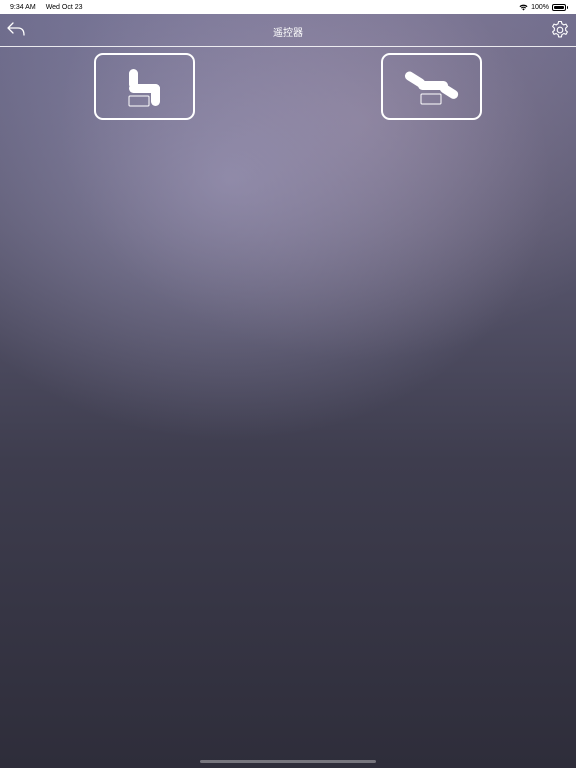 The width and height of the screenshot is (576, 768). Describe the element at coordinates (288, 761) in the screenshot. I see `home-indicator` at that location.